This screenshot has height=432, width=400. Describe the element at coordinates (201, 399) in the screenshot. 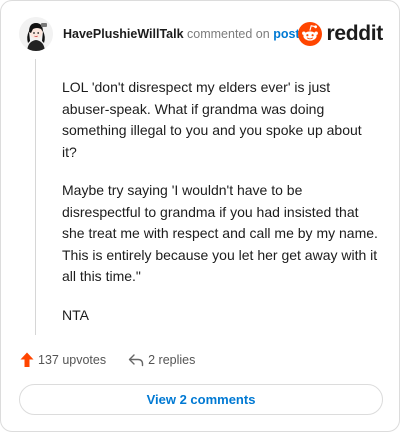

I see `view-comments-button: View 2 comments` at that location.